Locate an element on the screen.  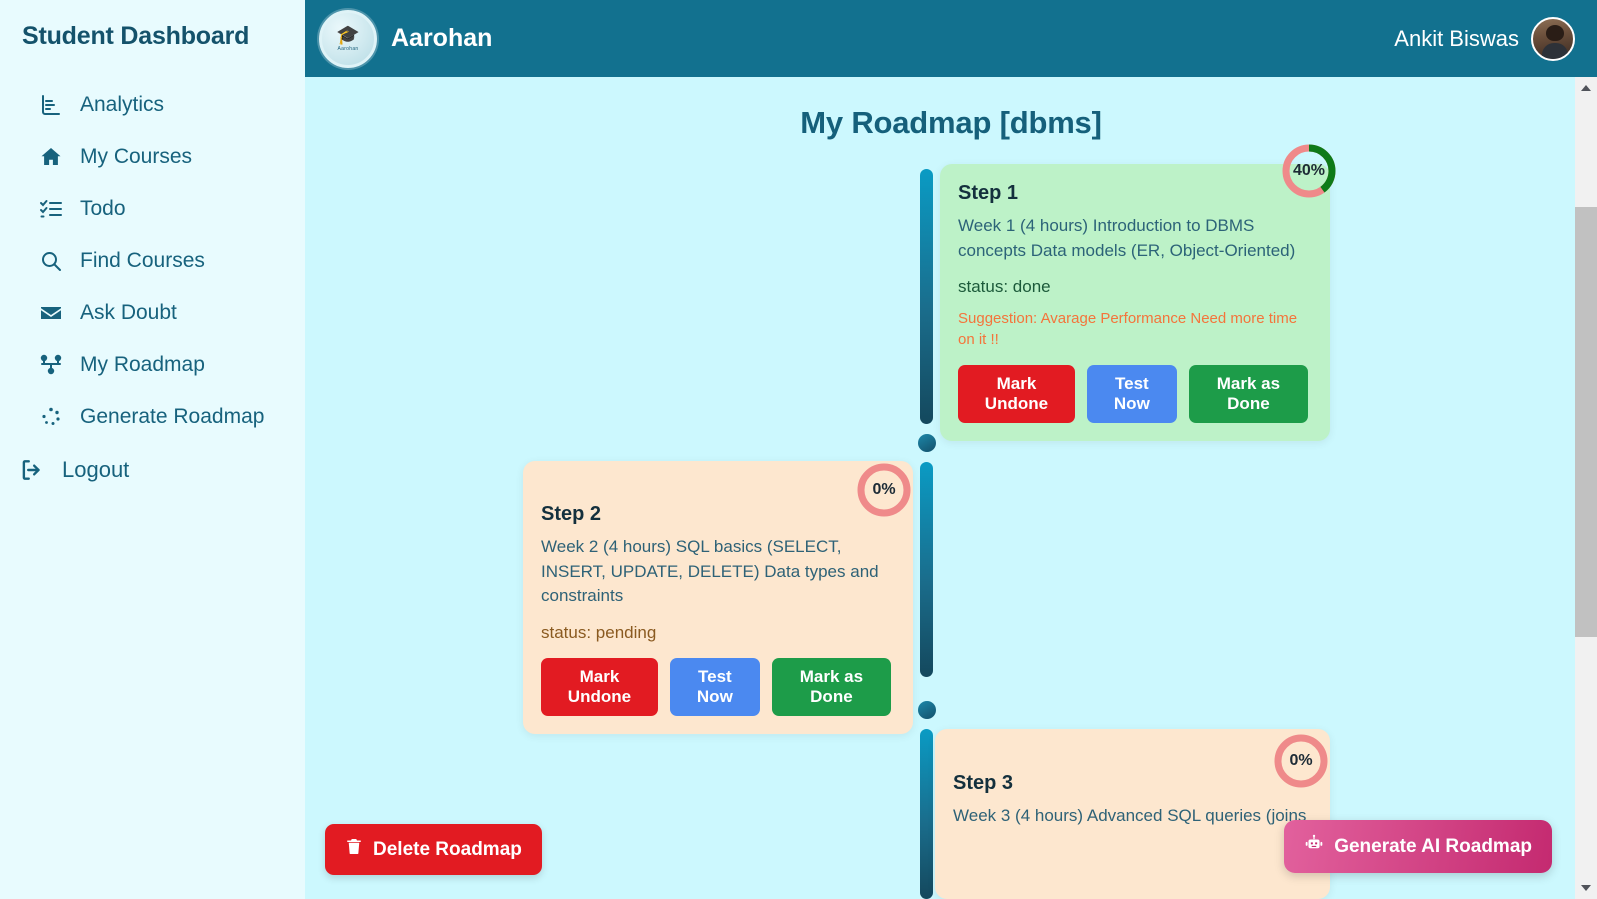
delete-roadmap-button: Delete Roadmap is located at coordinates (433, 849).